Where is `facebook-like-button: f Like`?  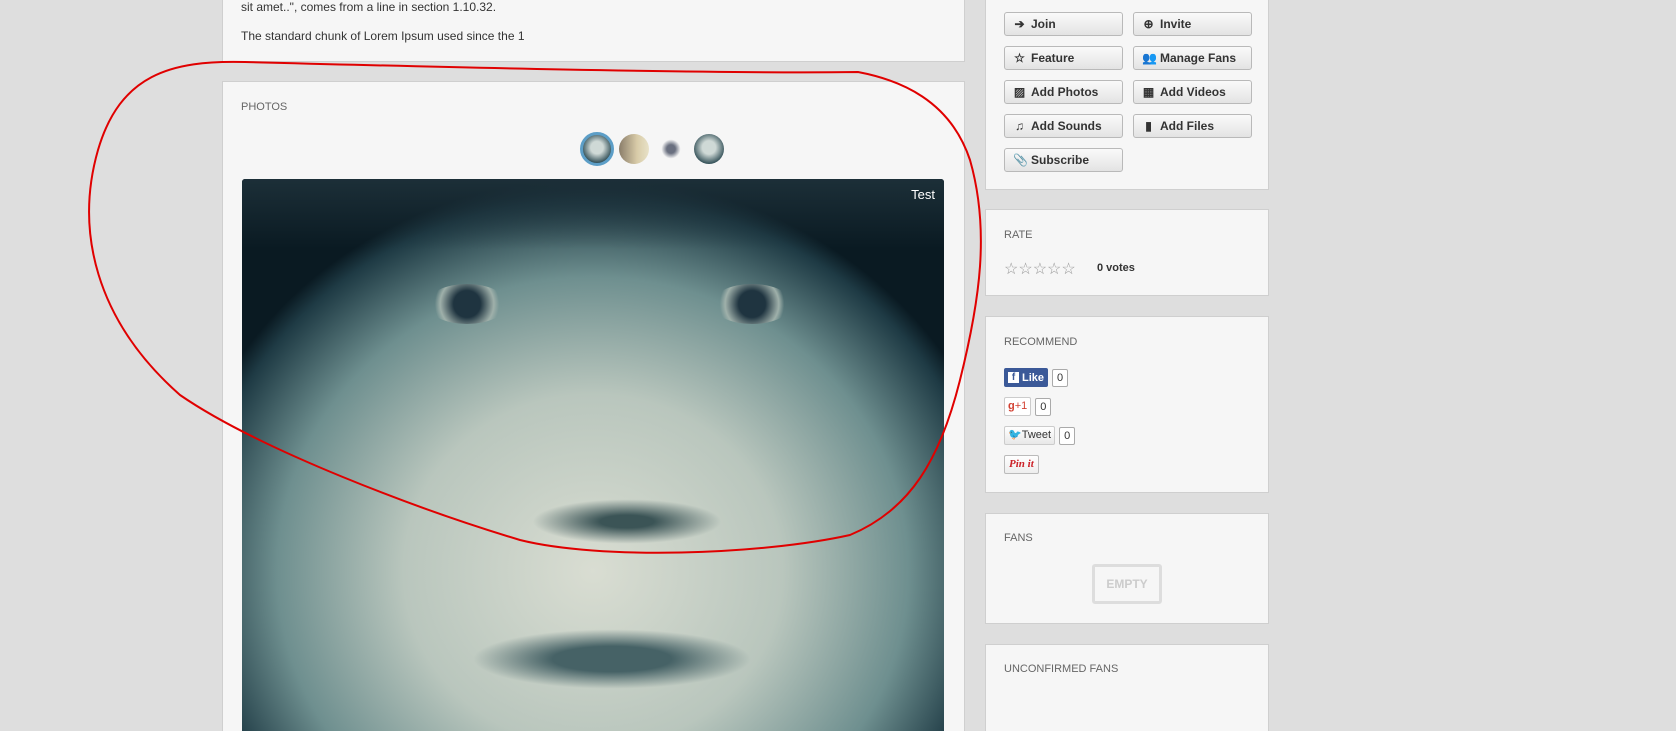 facebook-like-button: f Like is located at coordinates (1026, 377).